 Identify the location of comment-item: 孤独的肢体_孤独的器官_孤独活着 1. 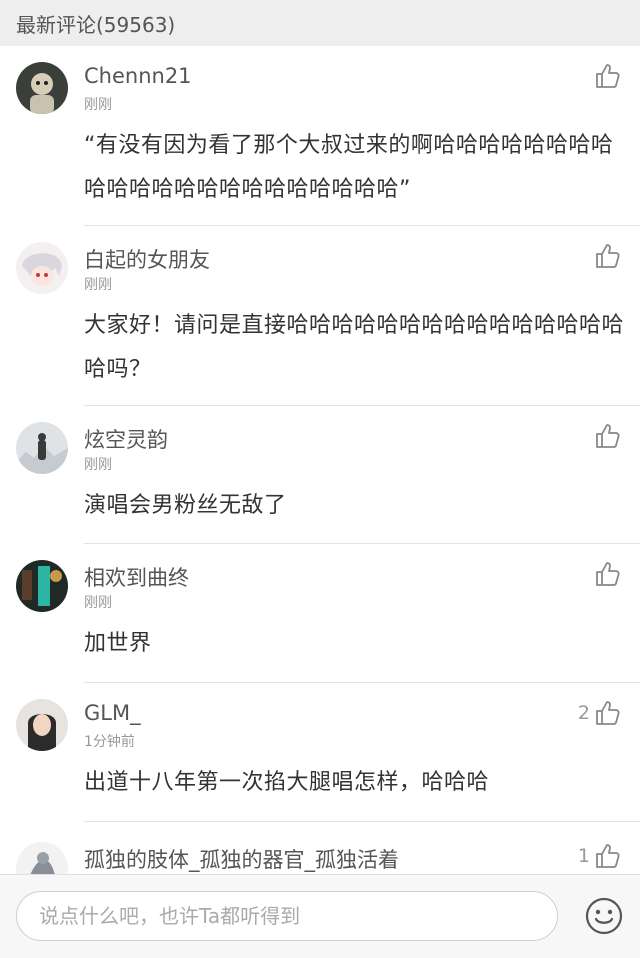
(320, 858).